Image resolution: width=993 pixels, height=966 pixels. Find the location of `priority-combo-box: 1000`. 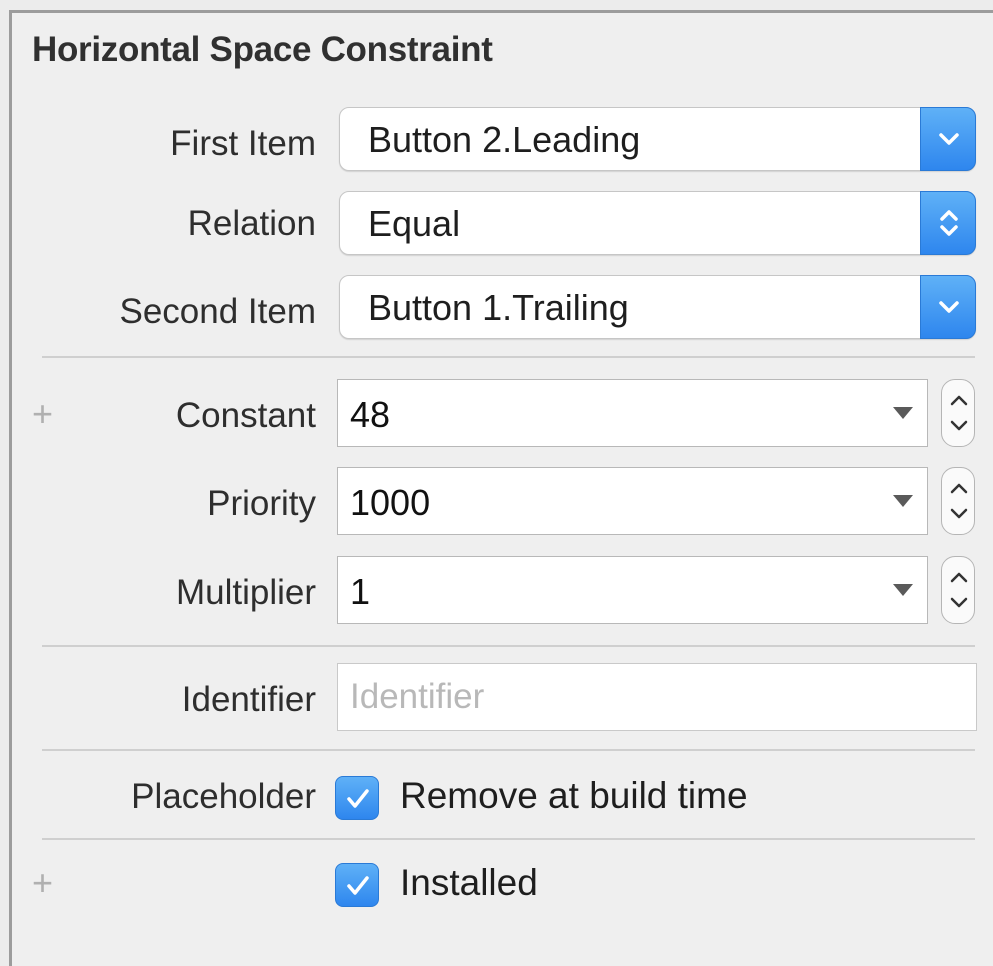

priority-combo-box: 1000 is located at coordinates (632, 501).